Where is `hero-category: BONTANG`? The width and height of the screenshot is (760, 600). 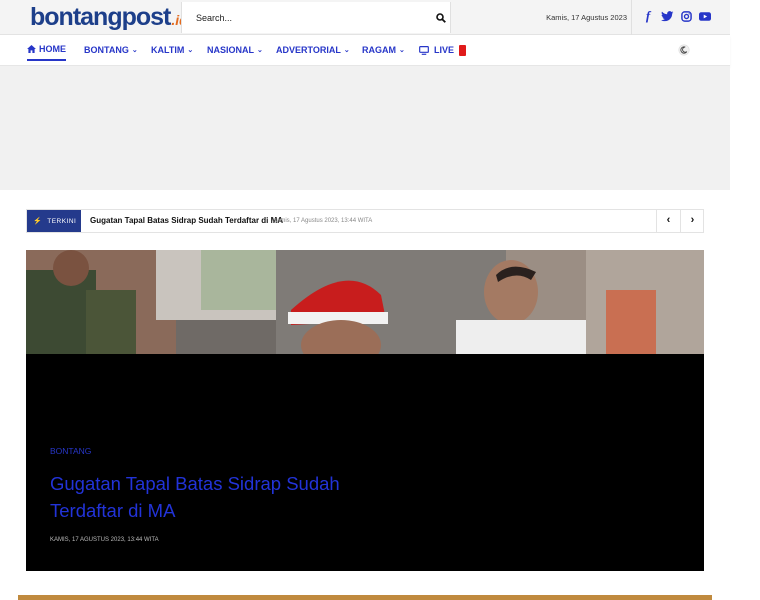 hero-category: BONTANG is located at coordinates (70, 451).